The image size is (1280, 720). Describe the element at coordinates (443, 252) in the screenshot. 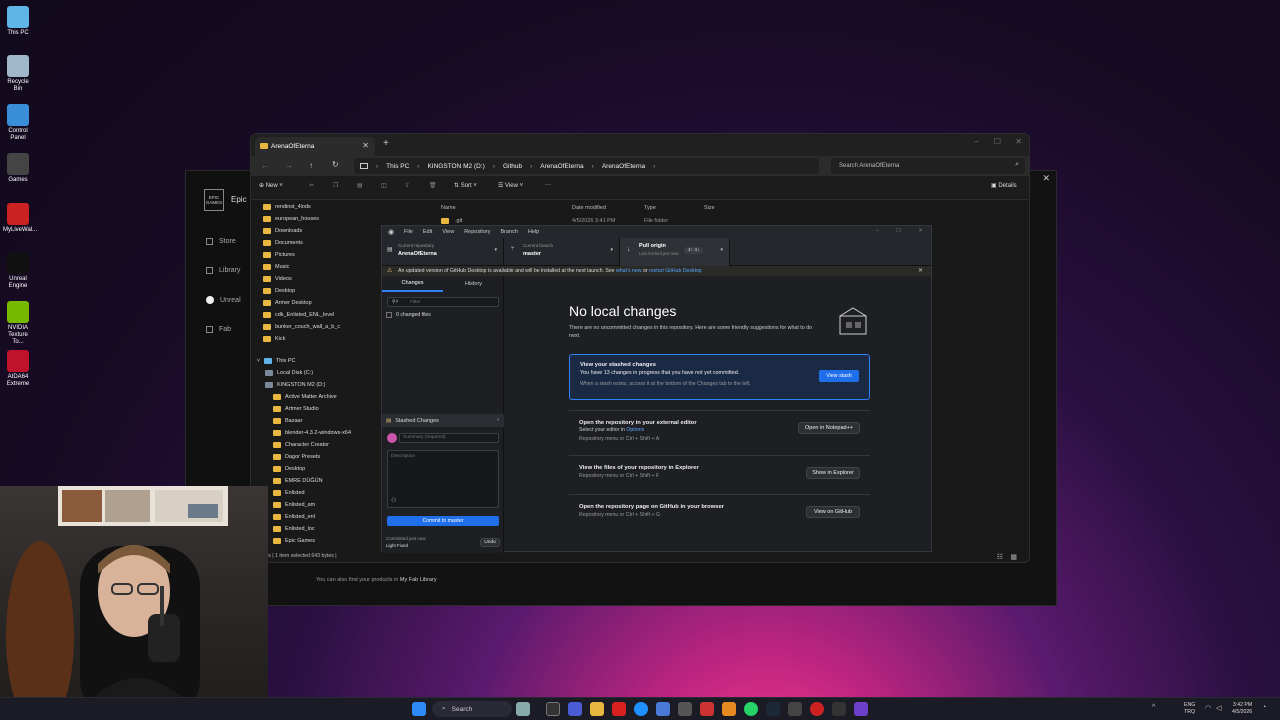

I see `current-repository-dropdown: ▤ Current repository ArenaOfEterna ▾` at that location.